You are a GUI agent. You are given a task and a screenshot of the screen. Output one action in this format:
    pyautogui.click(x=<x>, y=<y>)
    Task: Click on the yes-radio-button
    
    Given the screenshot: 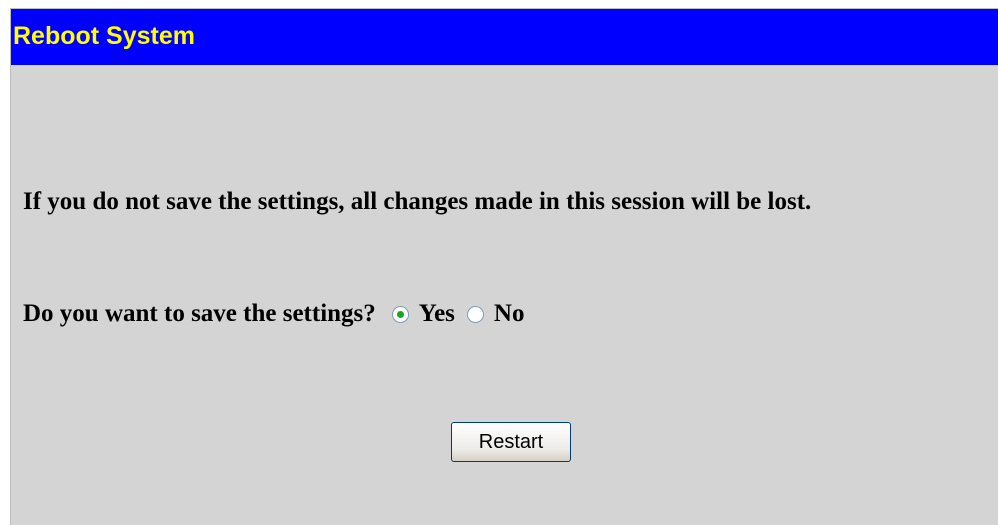 What is the action you would take?
    pyautogui.click(x=400, y=314)
    